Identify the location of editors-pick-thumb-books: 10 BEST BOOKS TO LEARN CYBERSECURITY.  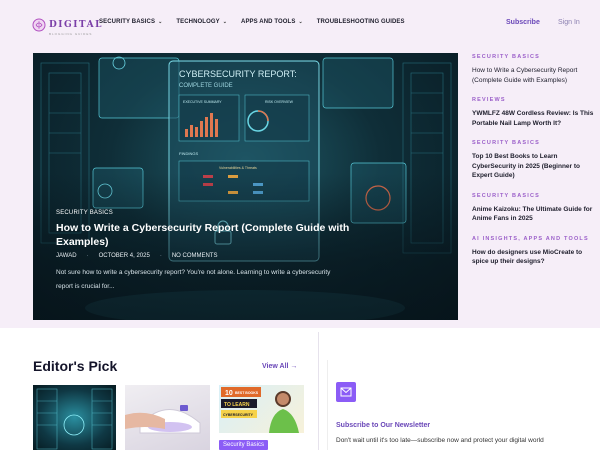
(261, 409).